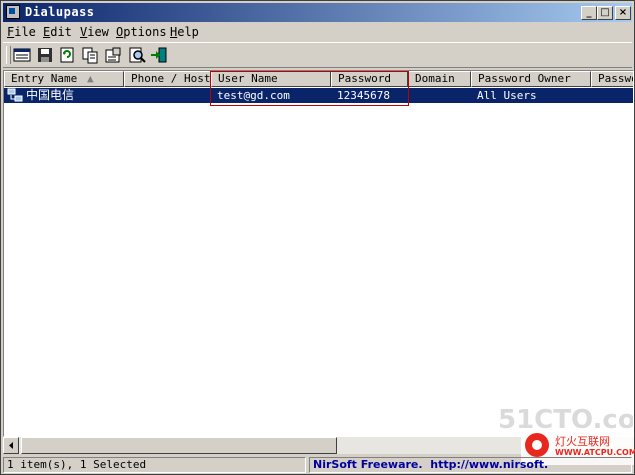 The height and width of the screenshot is (475, 635). What do you see at coordinates (605, 13) in the screenshot?
I see `maximize-button: □` at bounding box center [605, 13].